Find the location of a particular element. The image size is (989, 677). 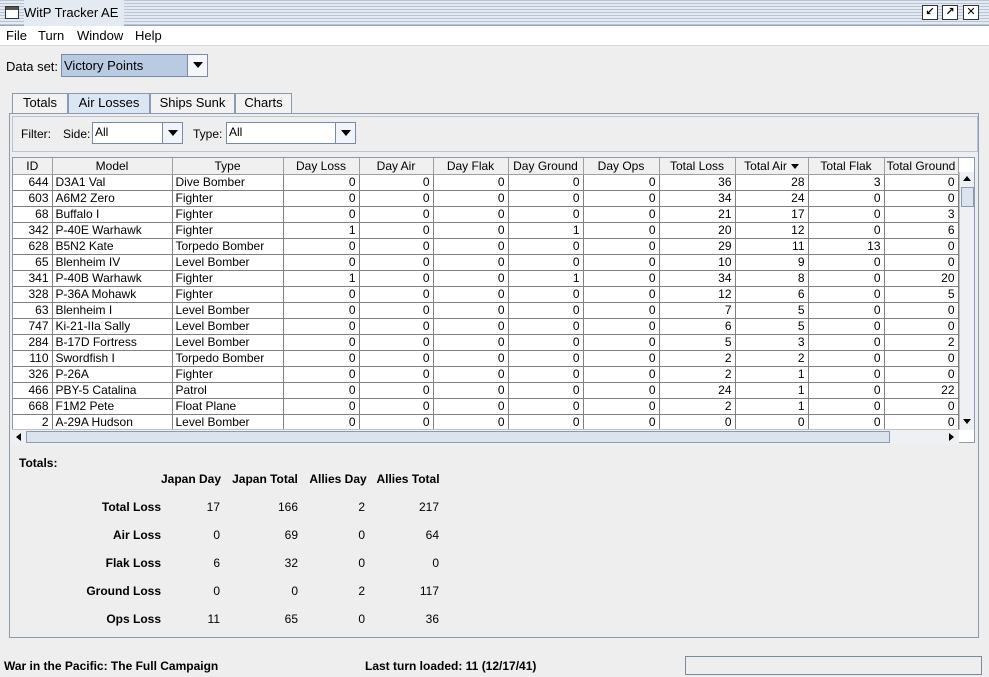

column-header: Total Ground is located at coordinates (921, 166).